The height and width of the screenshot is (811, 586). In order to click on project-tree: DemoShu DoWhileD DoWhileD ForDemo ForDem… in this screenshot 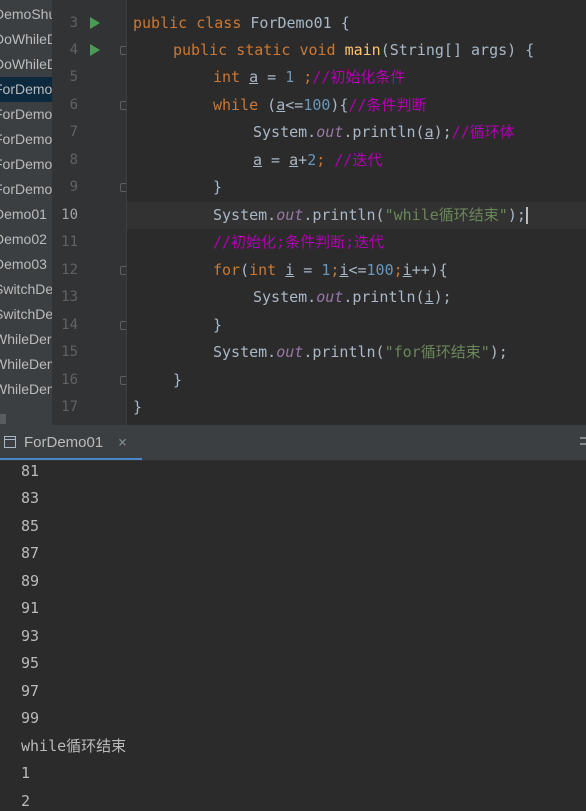, I will do `click(26, 212)`.